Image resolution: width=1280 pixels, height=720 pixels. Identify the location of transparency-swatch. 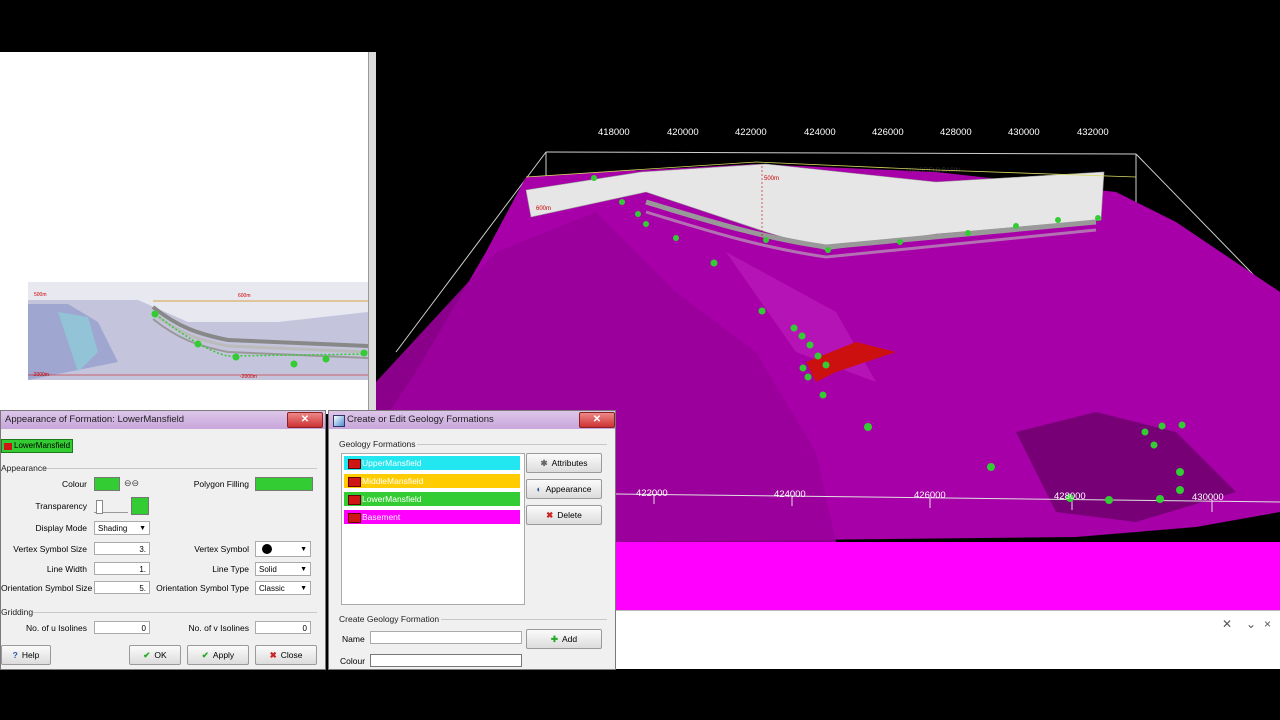
(140, 506).